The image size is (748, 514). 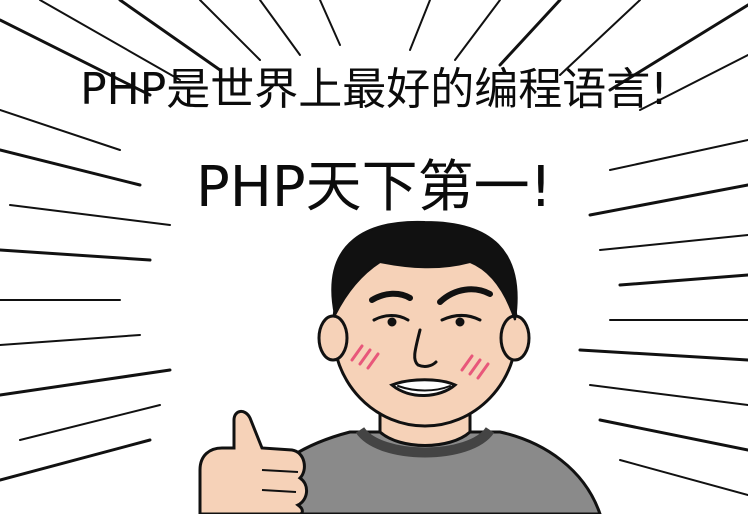 What do you see at coordinates (374, 187) in the screenshot?
I see `caption-line-2: PHP天下第一!` at bounding box center [374, 187].